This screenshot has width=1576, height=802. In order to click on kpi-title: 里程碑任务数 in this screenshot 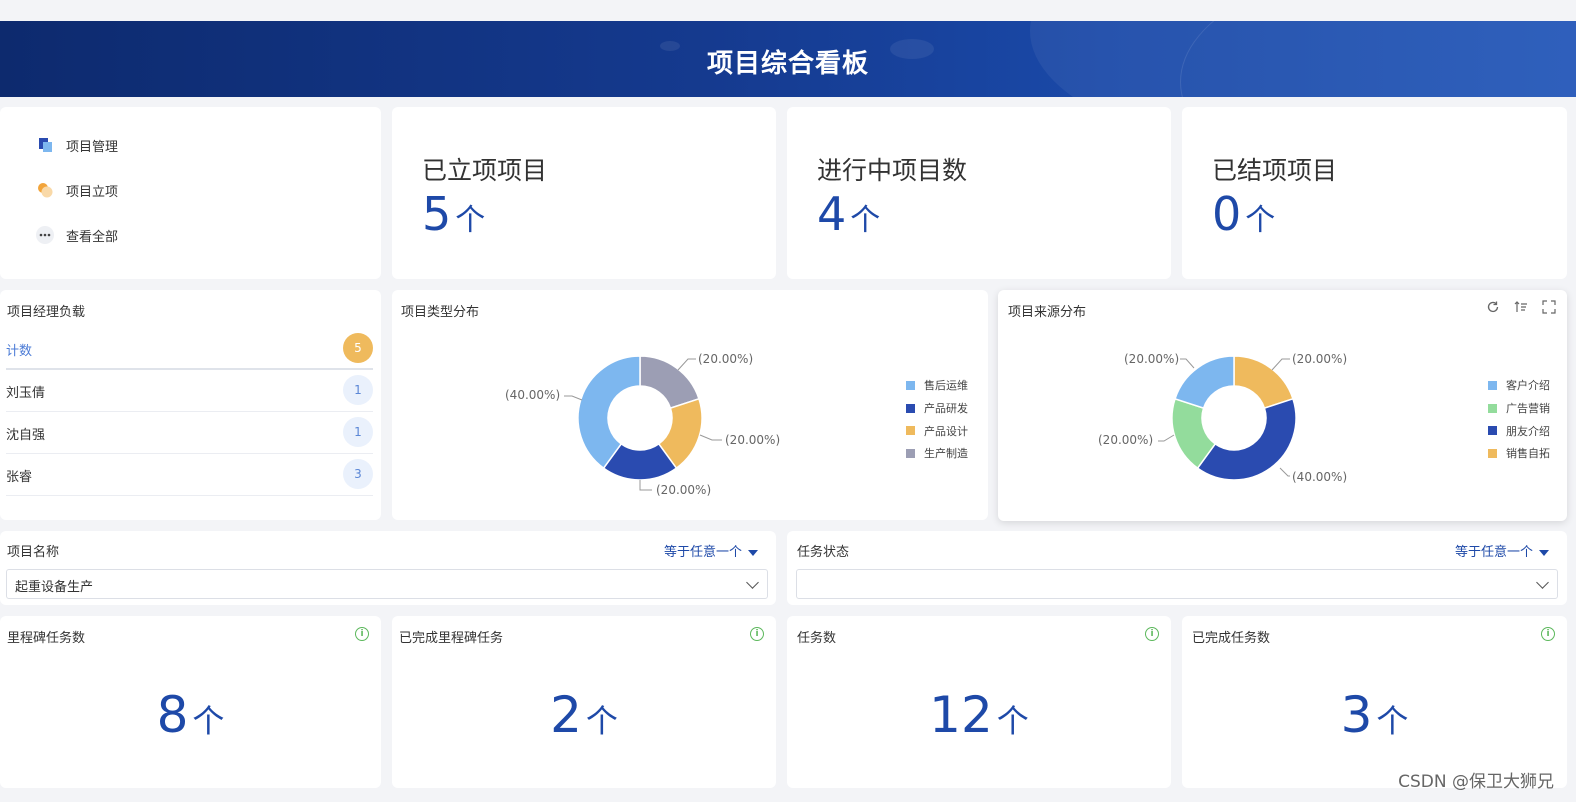, I will do `click(46, 638)`.